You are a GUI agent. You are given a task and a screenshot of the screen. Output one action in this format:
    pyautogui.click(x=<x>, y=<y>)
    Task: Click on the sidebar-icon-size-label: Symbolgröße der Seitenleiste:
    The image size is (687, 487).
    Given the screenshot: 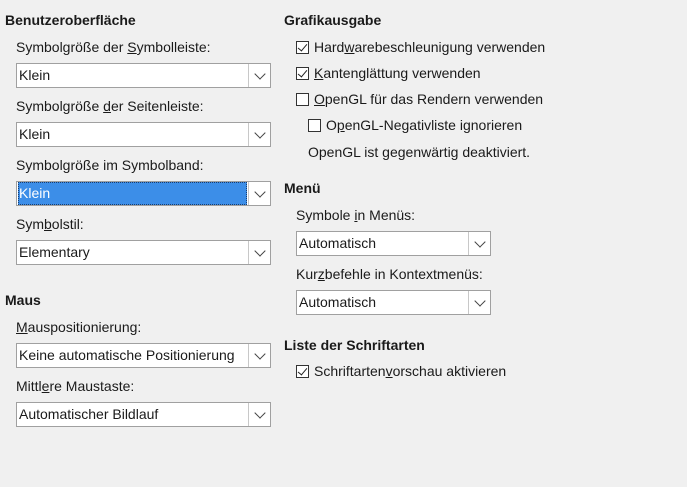 What is the action you would take?
    pyautogui.click(x=110, y=106)
    